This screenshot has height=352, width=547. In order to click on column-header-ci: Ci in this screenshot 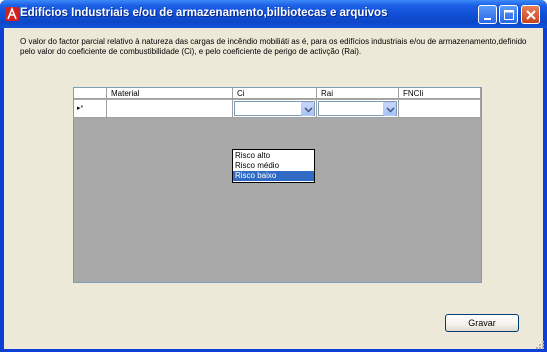, I will do `click(275, 93)`.